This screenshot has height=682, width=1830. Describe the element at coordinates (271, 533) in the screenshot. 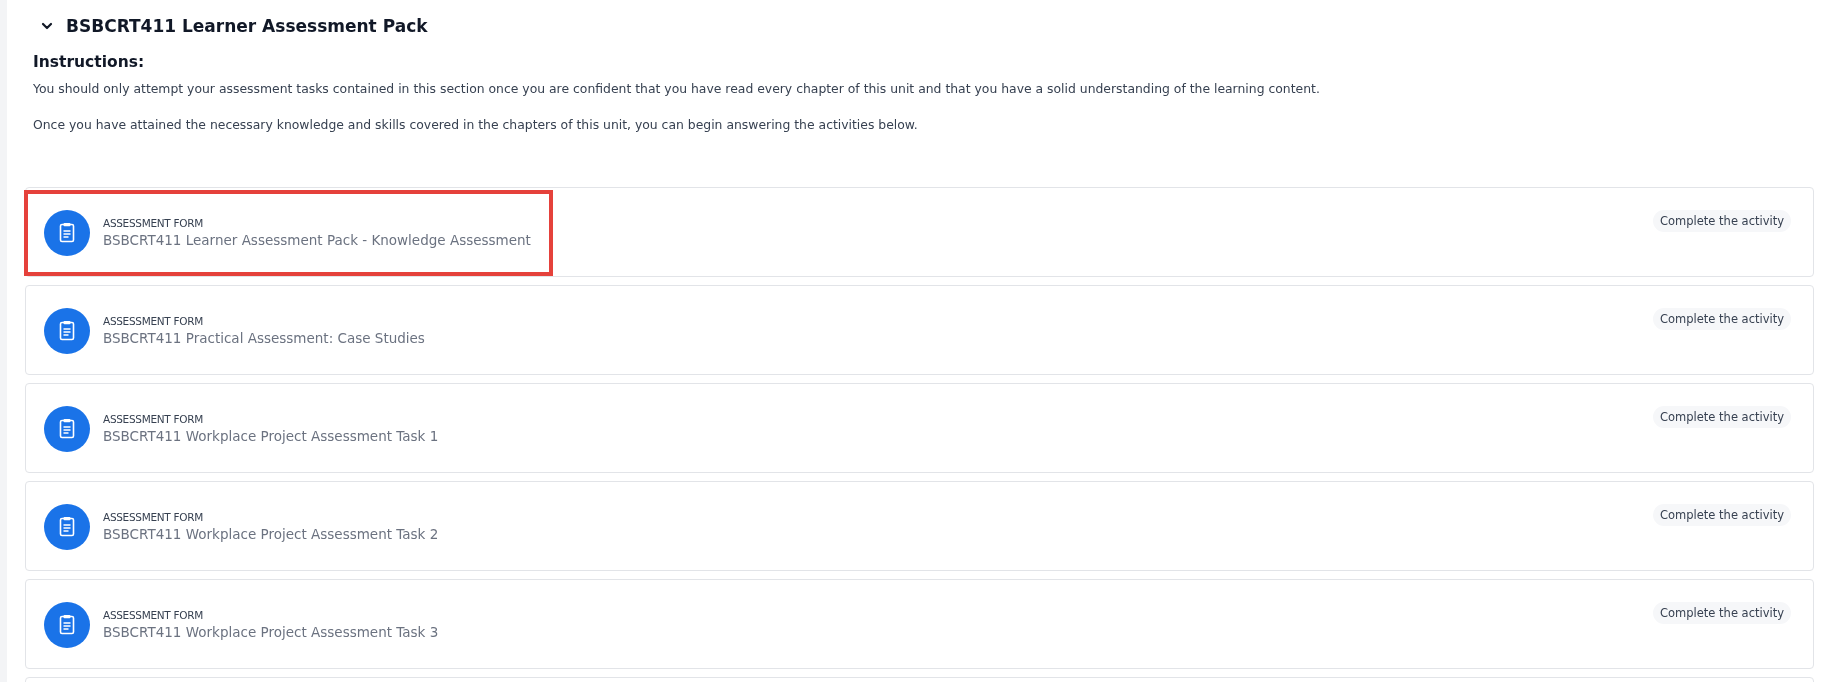

I see `activity-title: BSBCRT411 Workplace Project Assessment Task 2` at that location.